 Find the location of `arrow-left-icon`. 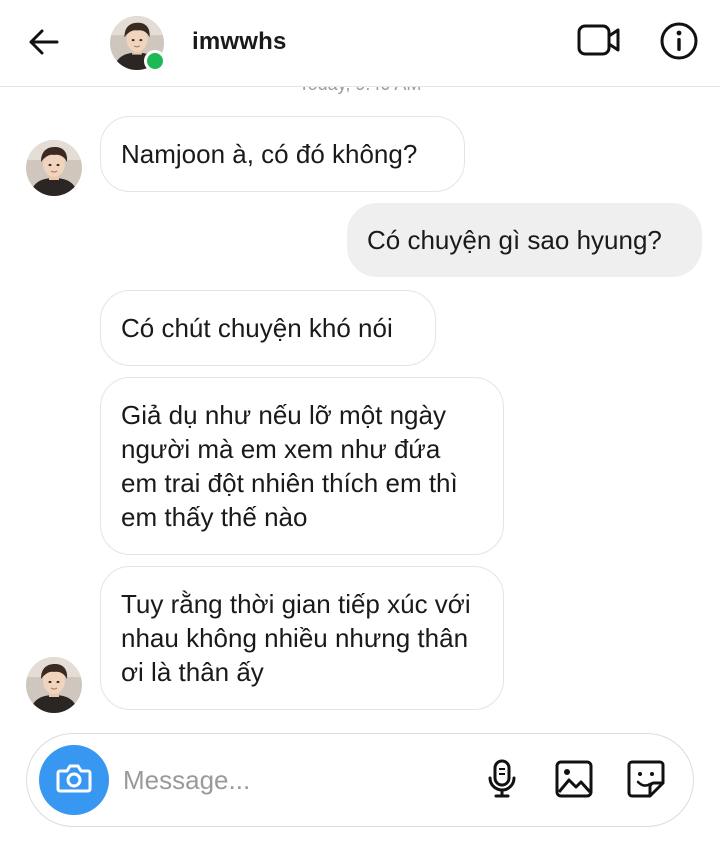

arrow-left-icon is located at coordinates (44, 44).